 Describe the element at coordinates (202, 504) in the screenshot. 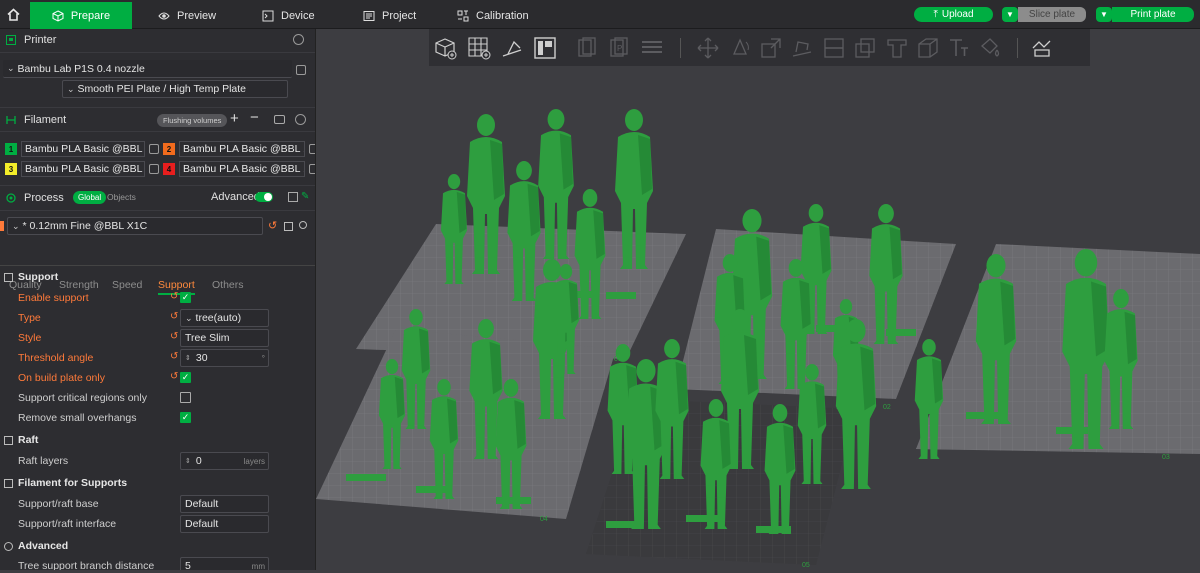

I see `support-base-value: Default` at that location.